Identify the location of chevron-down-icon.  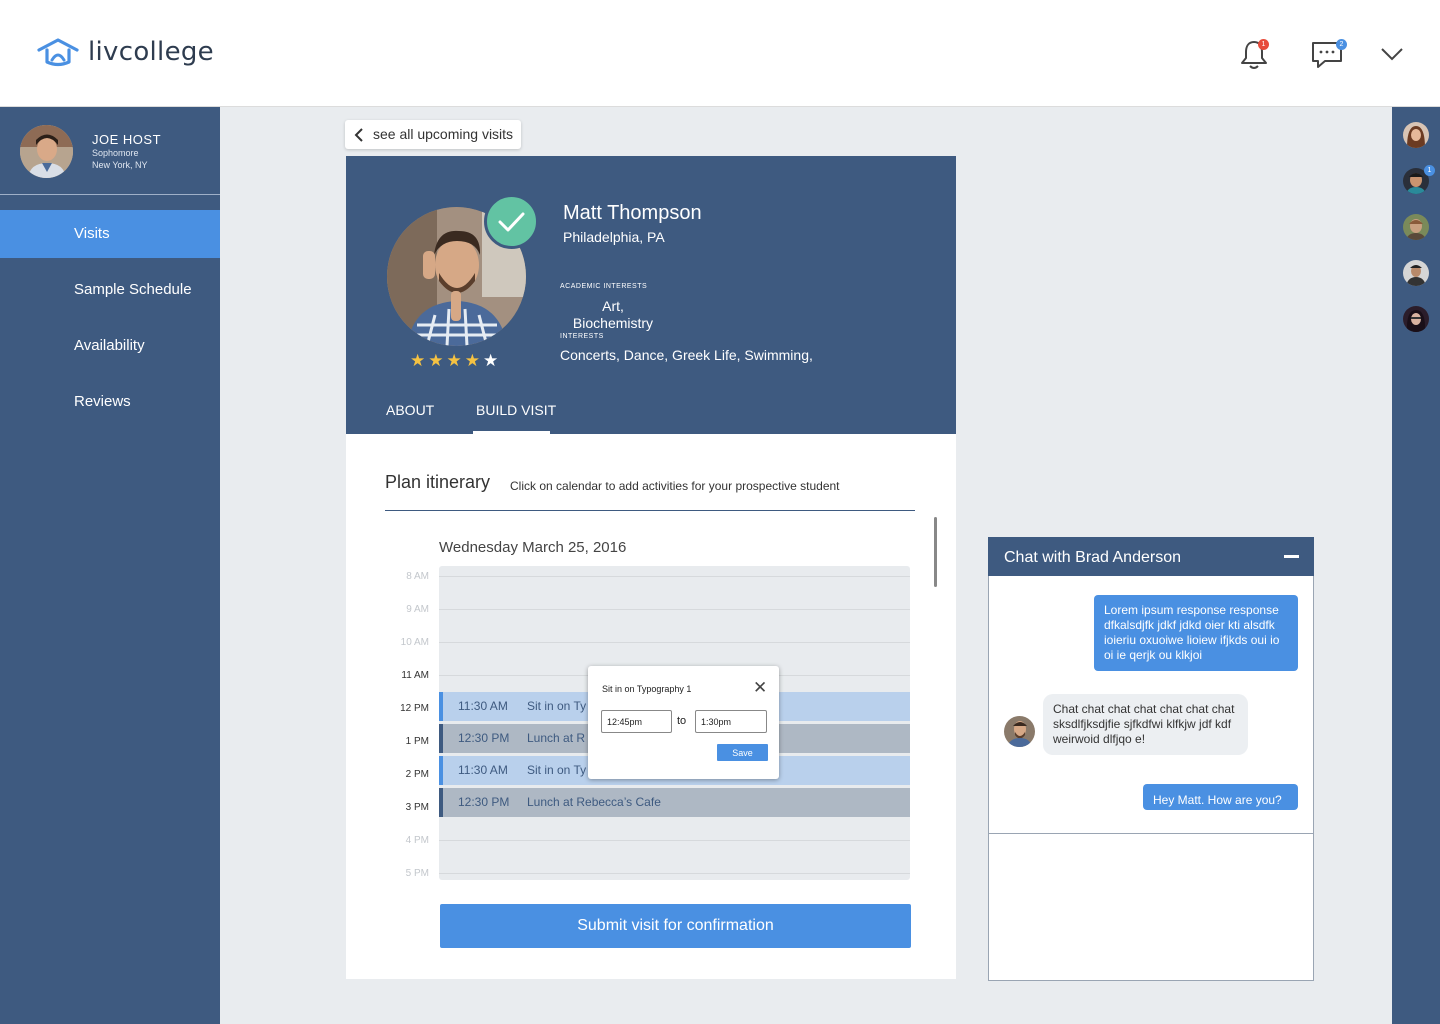
(1392, 54).